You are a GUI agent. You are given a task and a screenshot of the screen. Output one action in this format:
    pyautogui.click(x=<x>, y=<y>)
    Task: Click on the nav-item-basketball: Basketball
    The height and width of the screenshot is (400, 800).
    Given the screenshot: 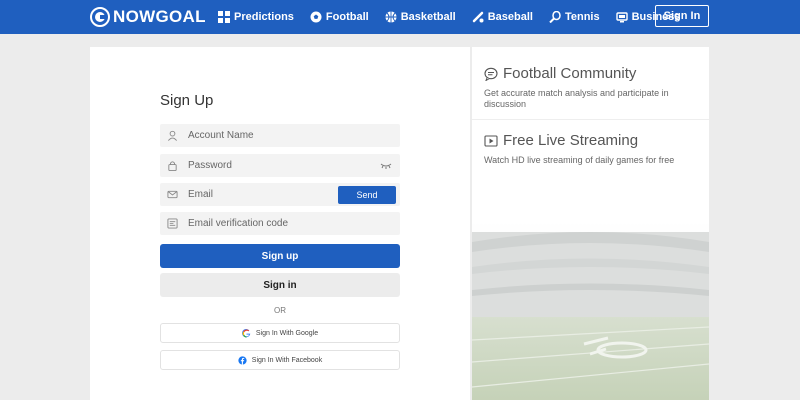 What is the action you would take?
    pyautogui.click(x=420, y=17)
    